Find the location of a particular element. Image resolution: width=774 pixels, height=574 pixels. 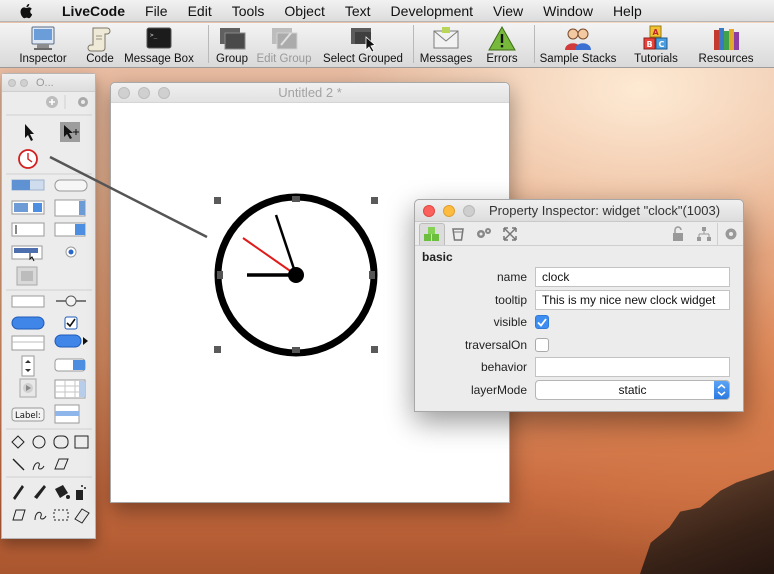

row-behavior: behavior is located at coordinates (579, 367).